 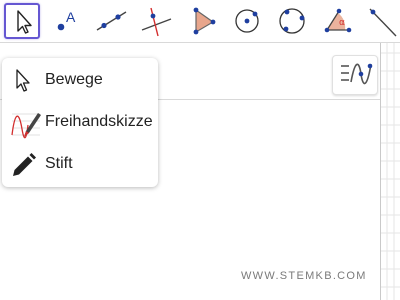 I want to click on tool-circle-center, so click(x=247, y=21).